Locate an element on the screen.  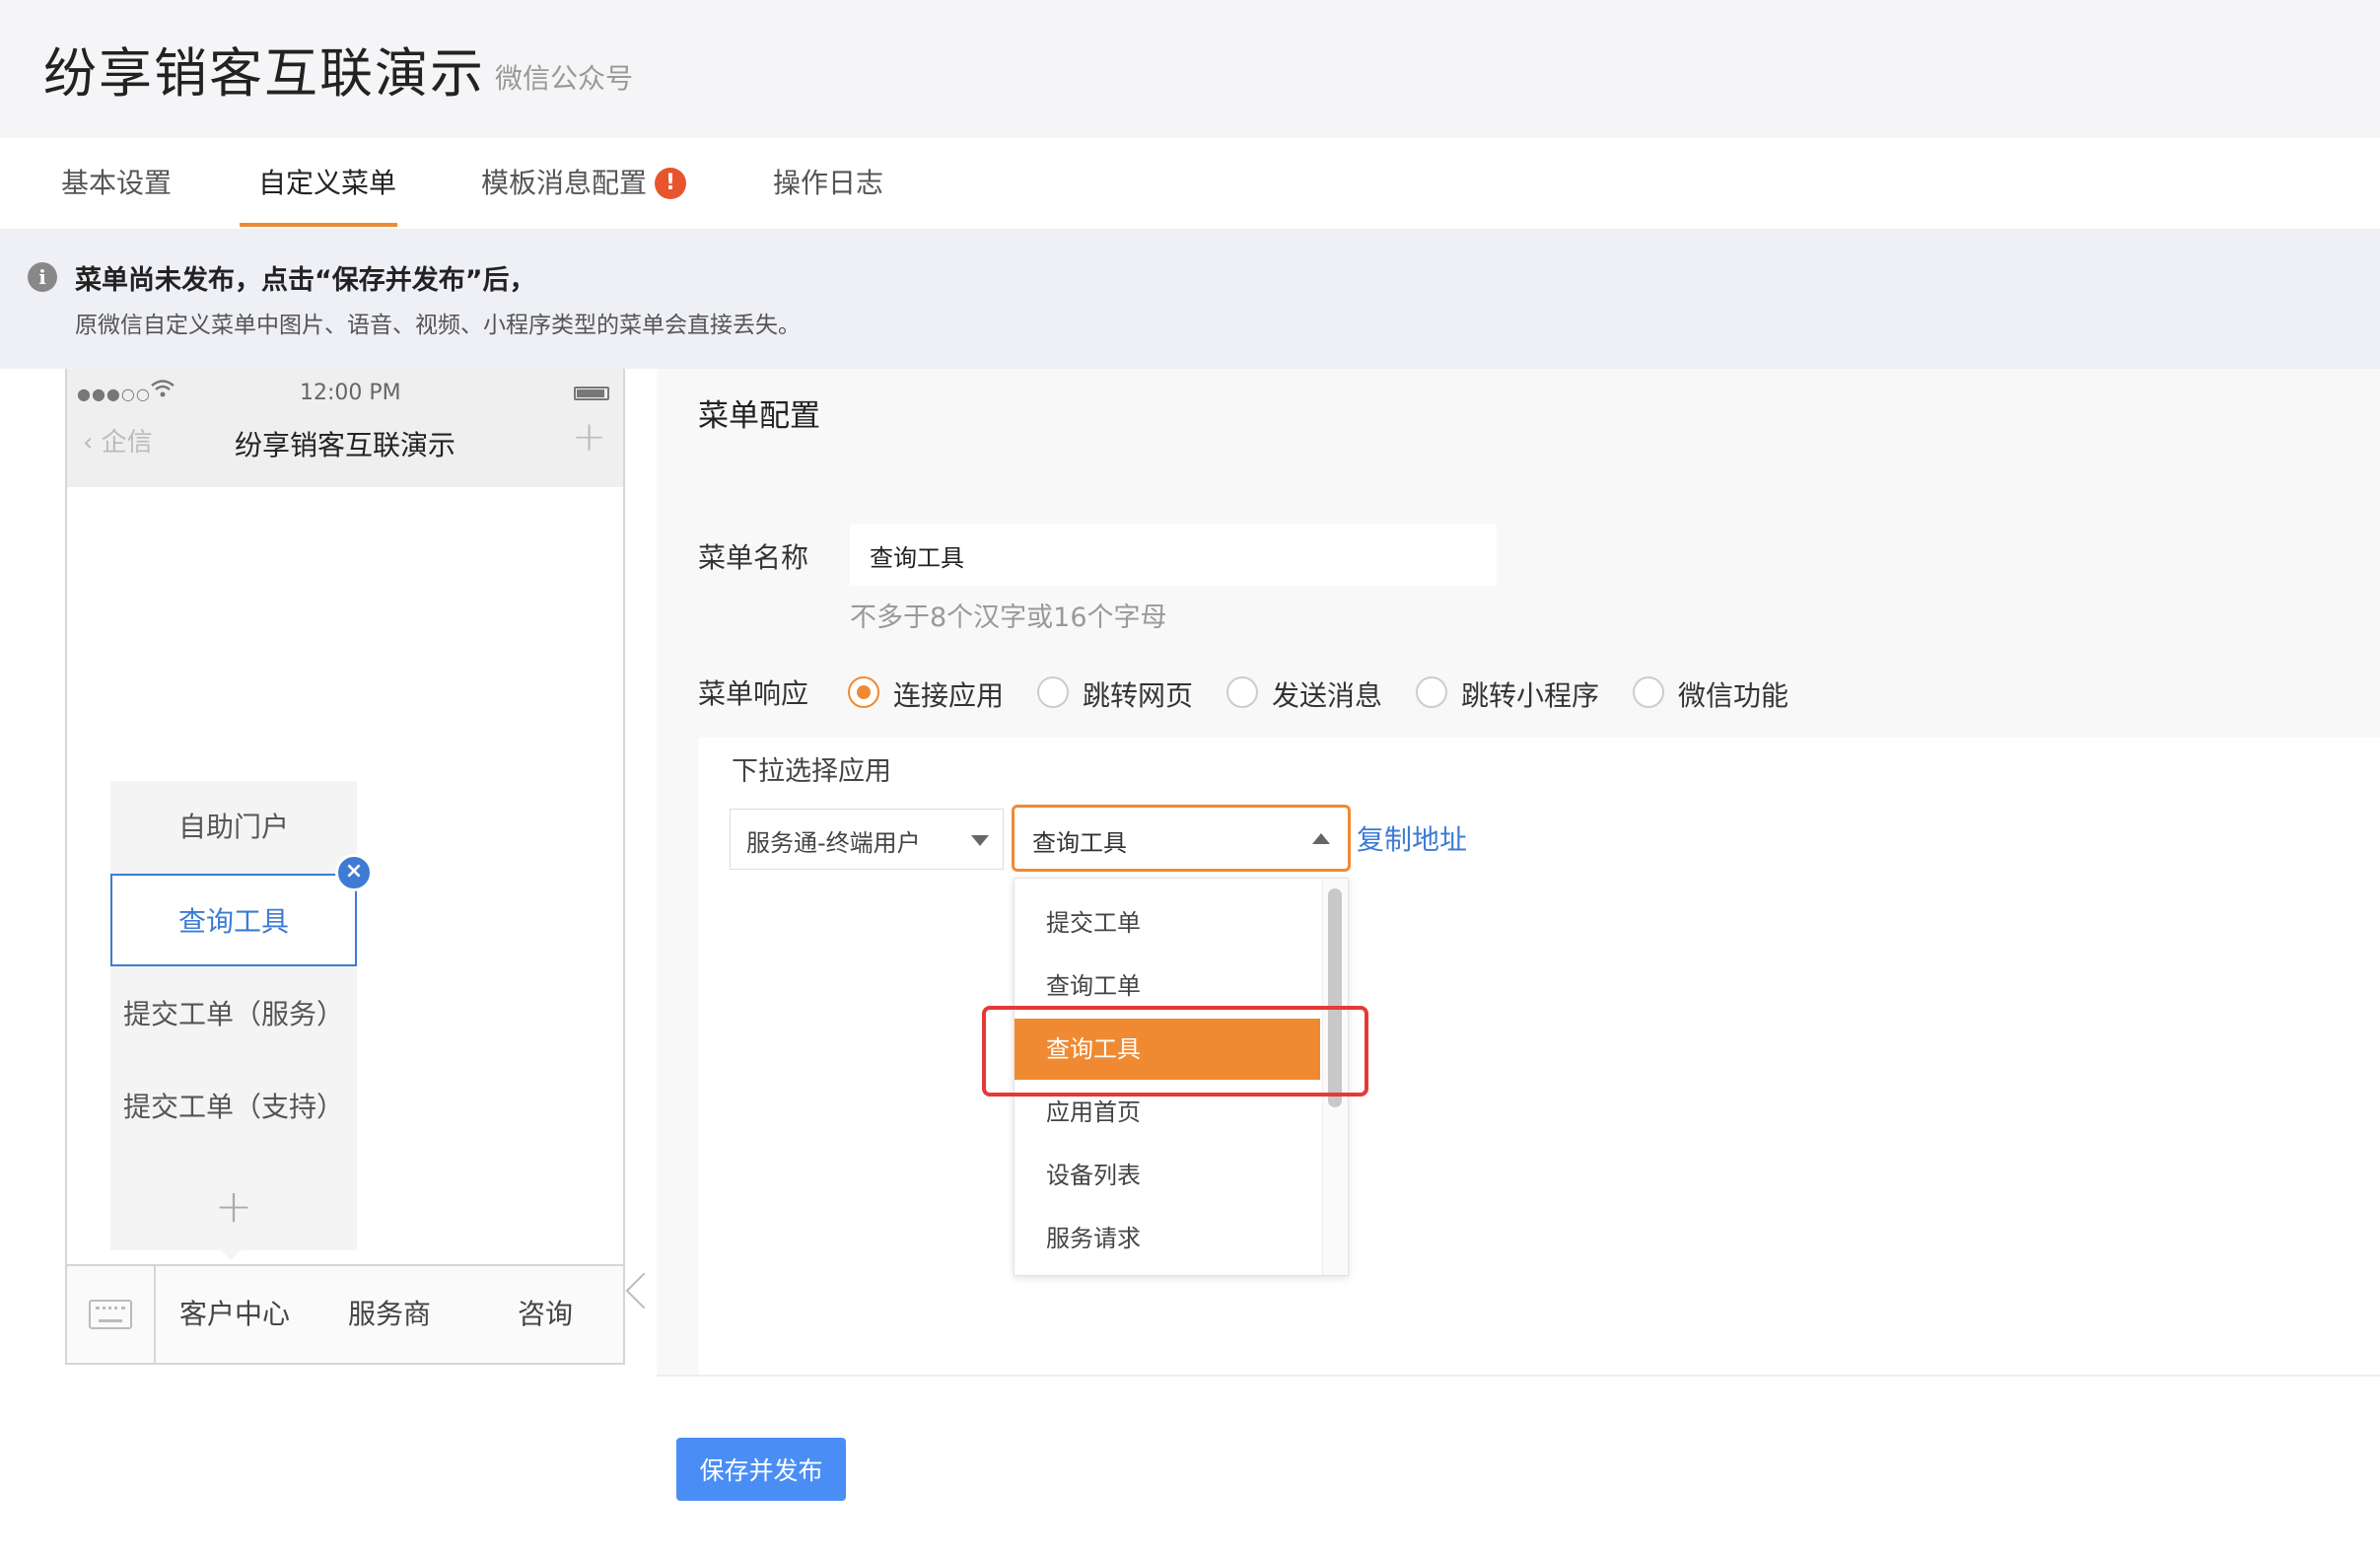
page-title: 纷享销客互联演示 is located at coordinates (264, 74).